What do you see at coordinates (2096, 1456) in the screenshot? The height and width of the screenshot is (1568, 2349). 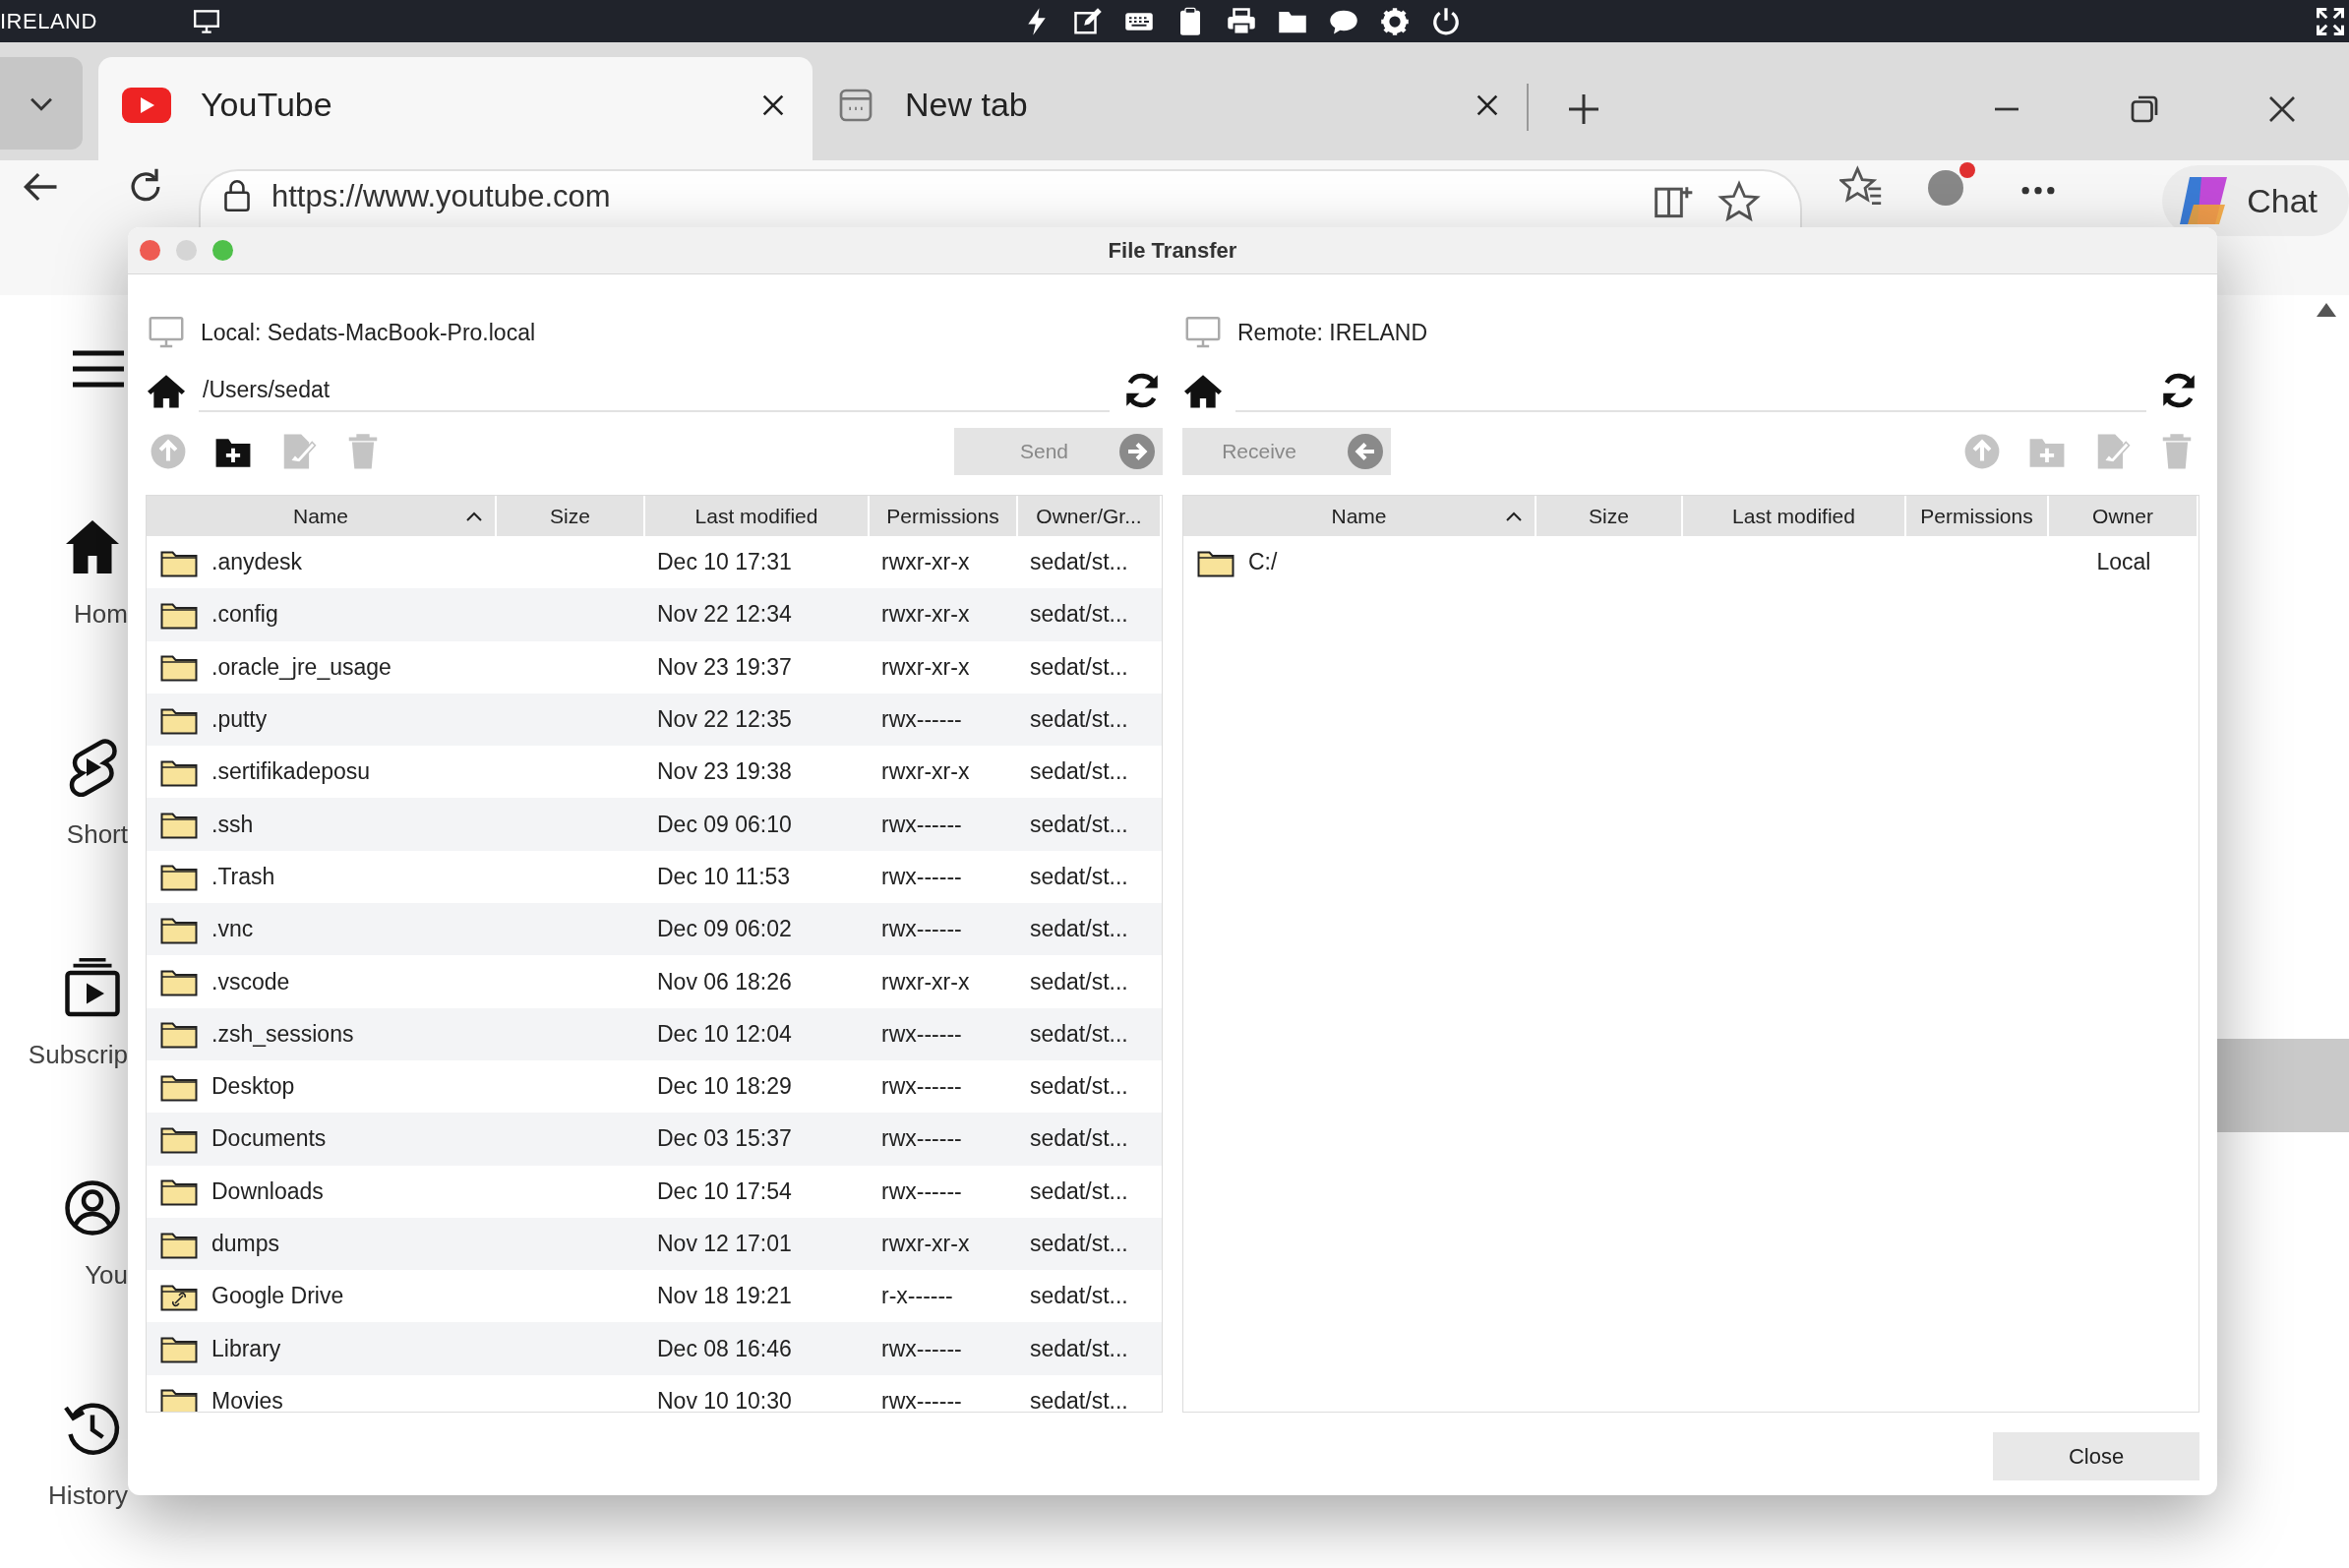 I see `close-button: Close` at bounding box center [2096, 1456].